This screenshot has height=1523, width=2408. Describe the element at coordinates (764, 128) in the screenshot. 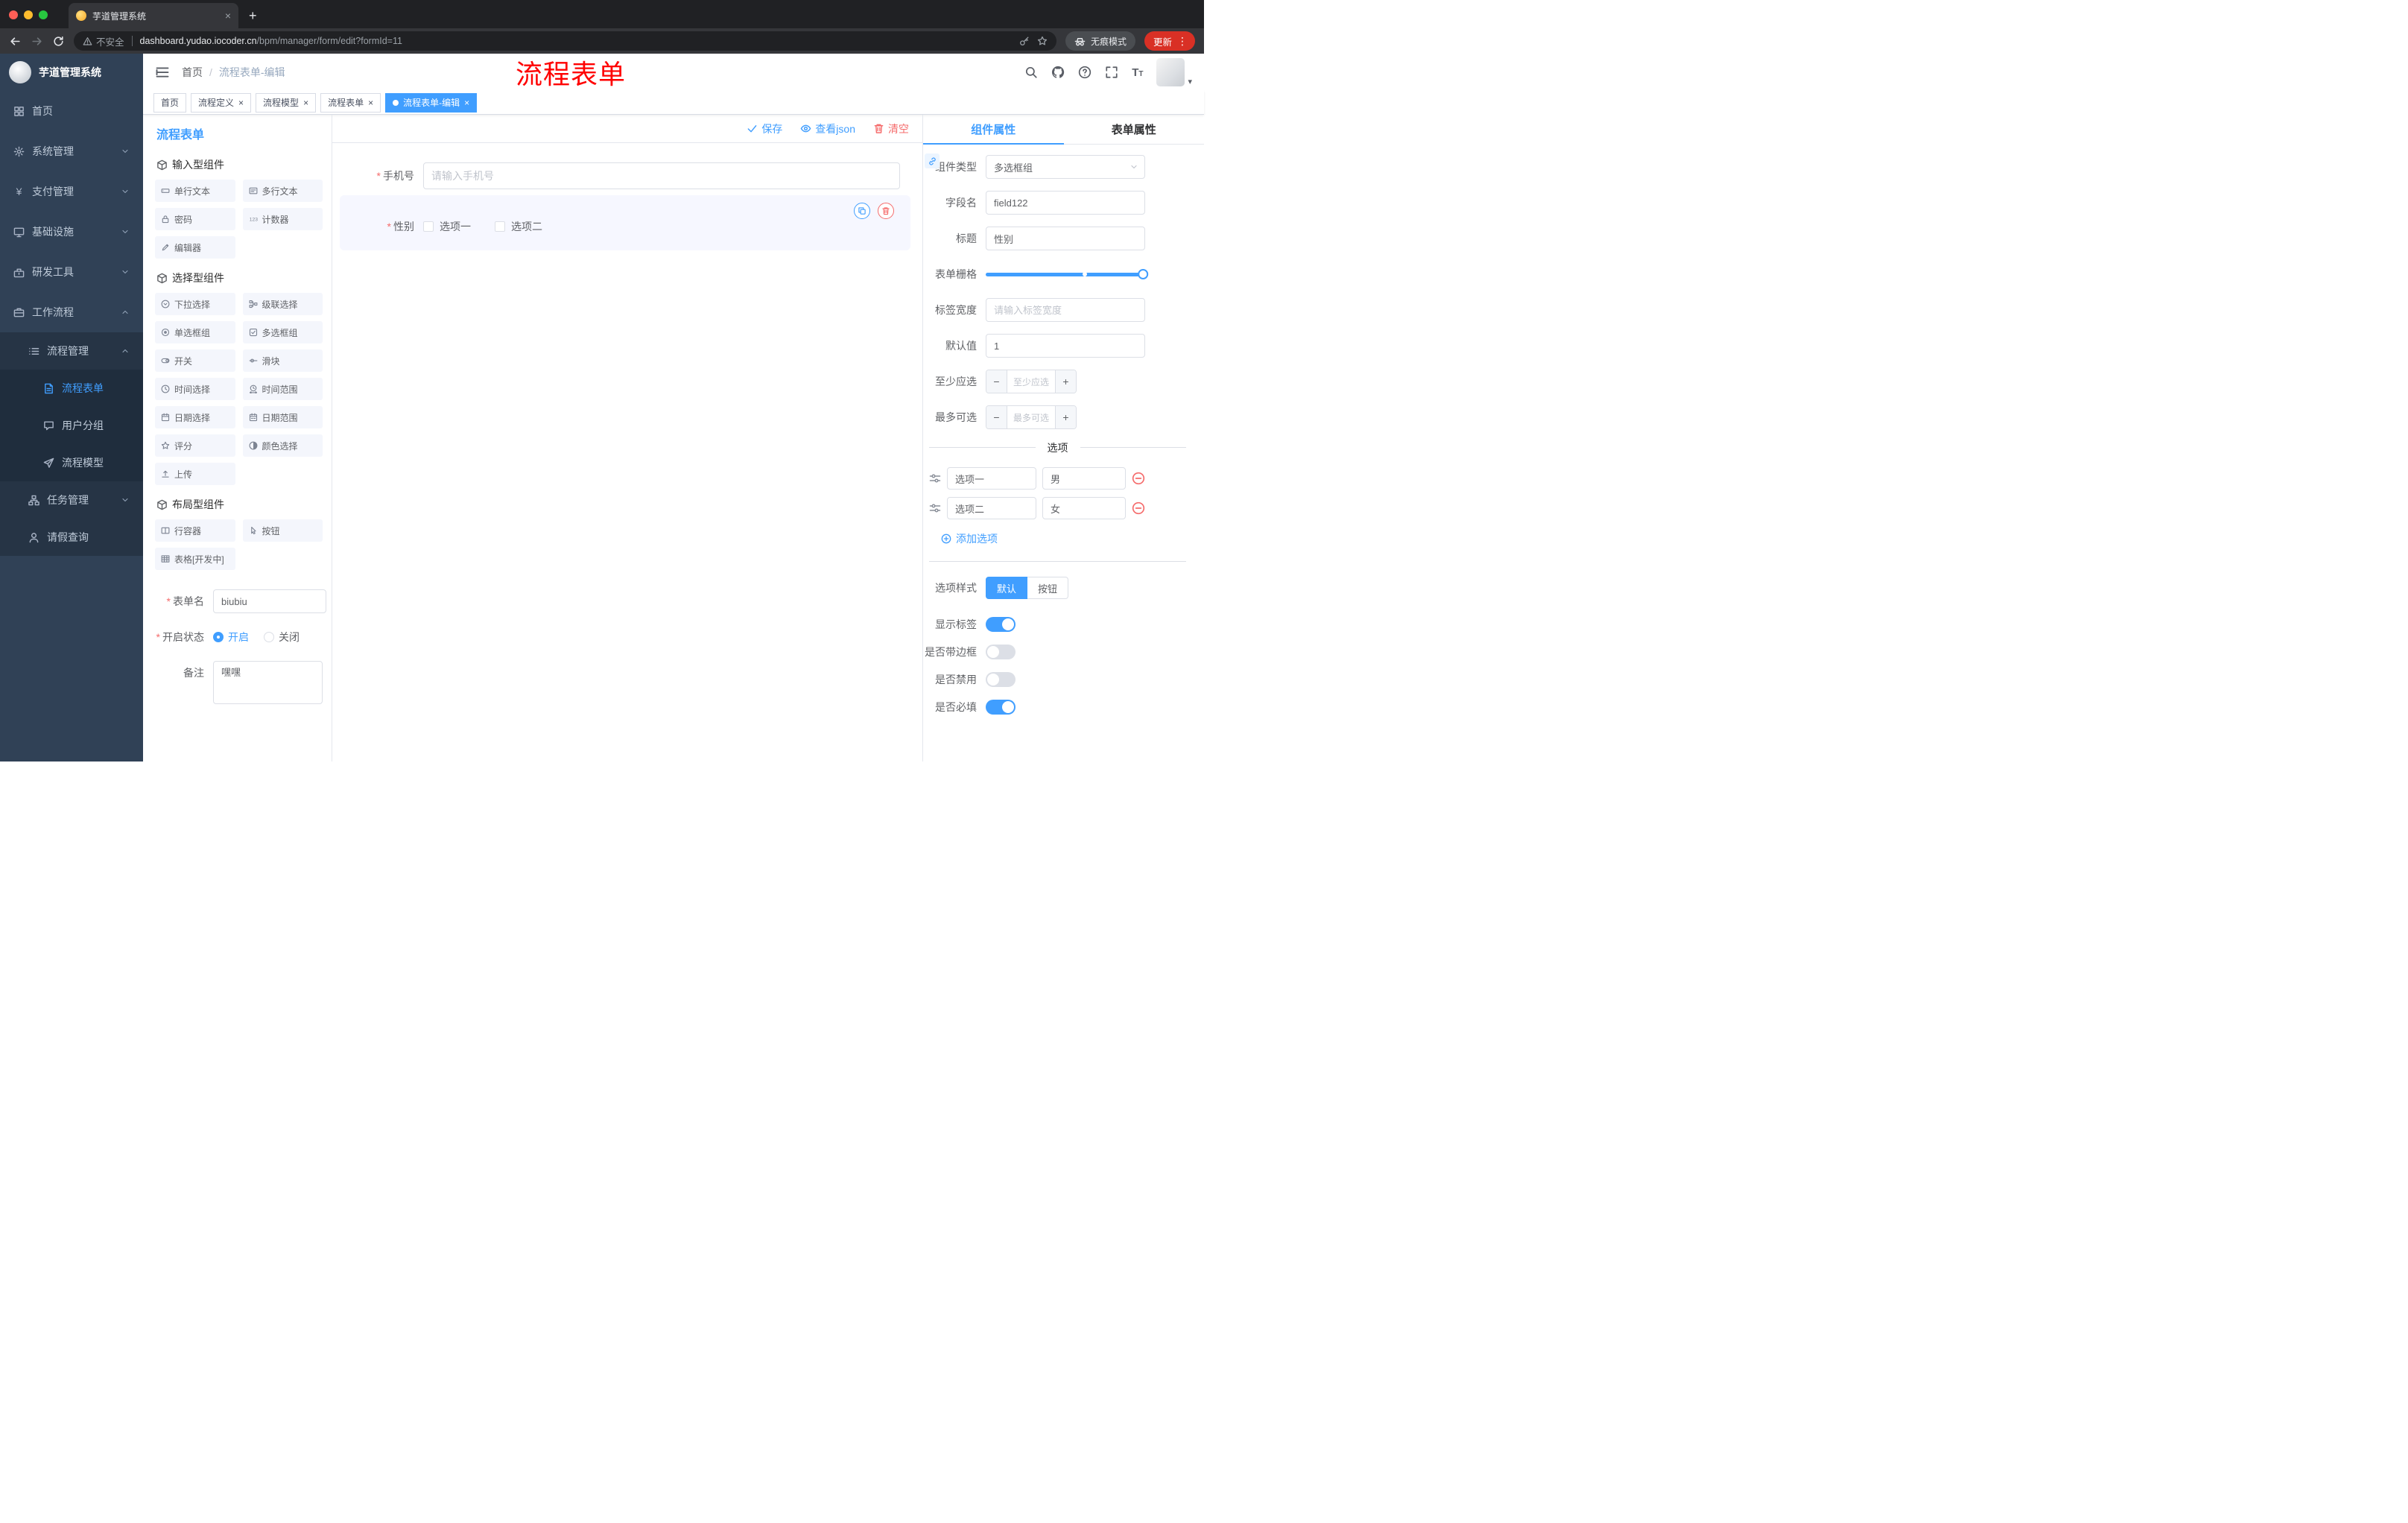

I see `save-button: 保存` at that location.